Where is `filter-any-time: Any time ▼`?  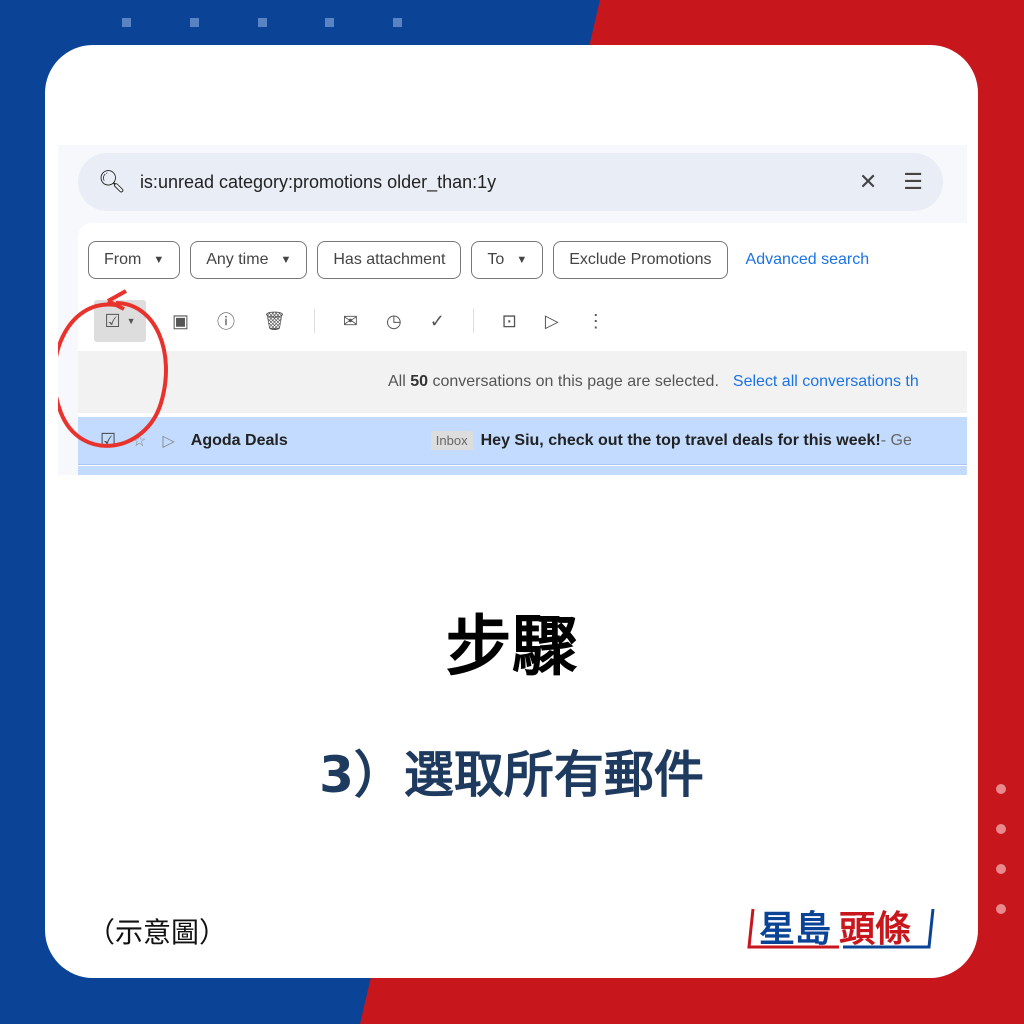 filter-any-time: Any time ▼ is located at coordinates (249, 260).